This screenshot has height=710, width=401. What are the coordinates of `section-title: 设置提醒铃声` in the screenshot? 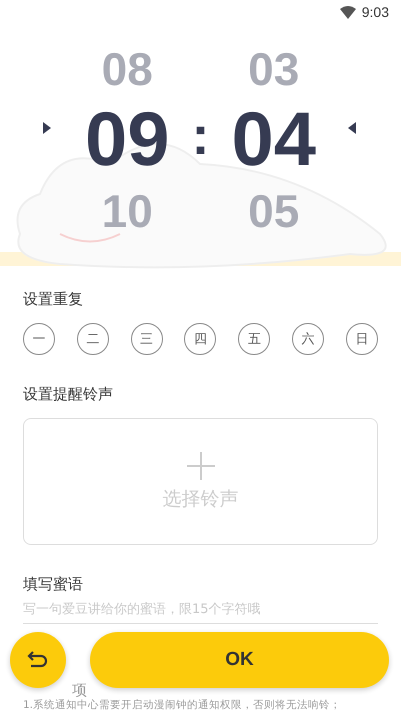 It's located at (68, 394).